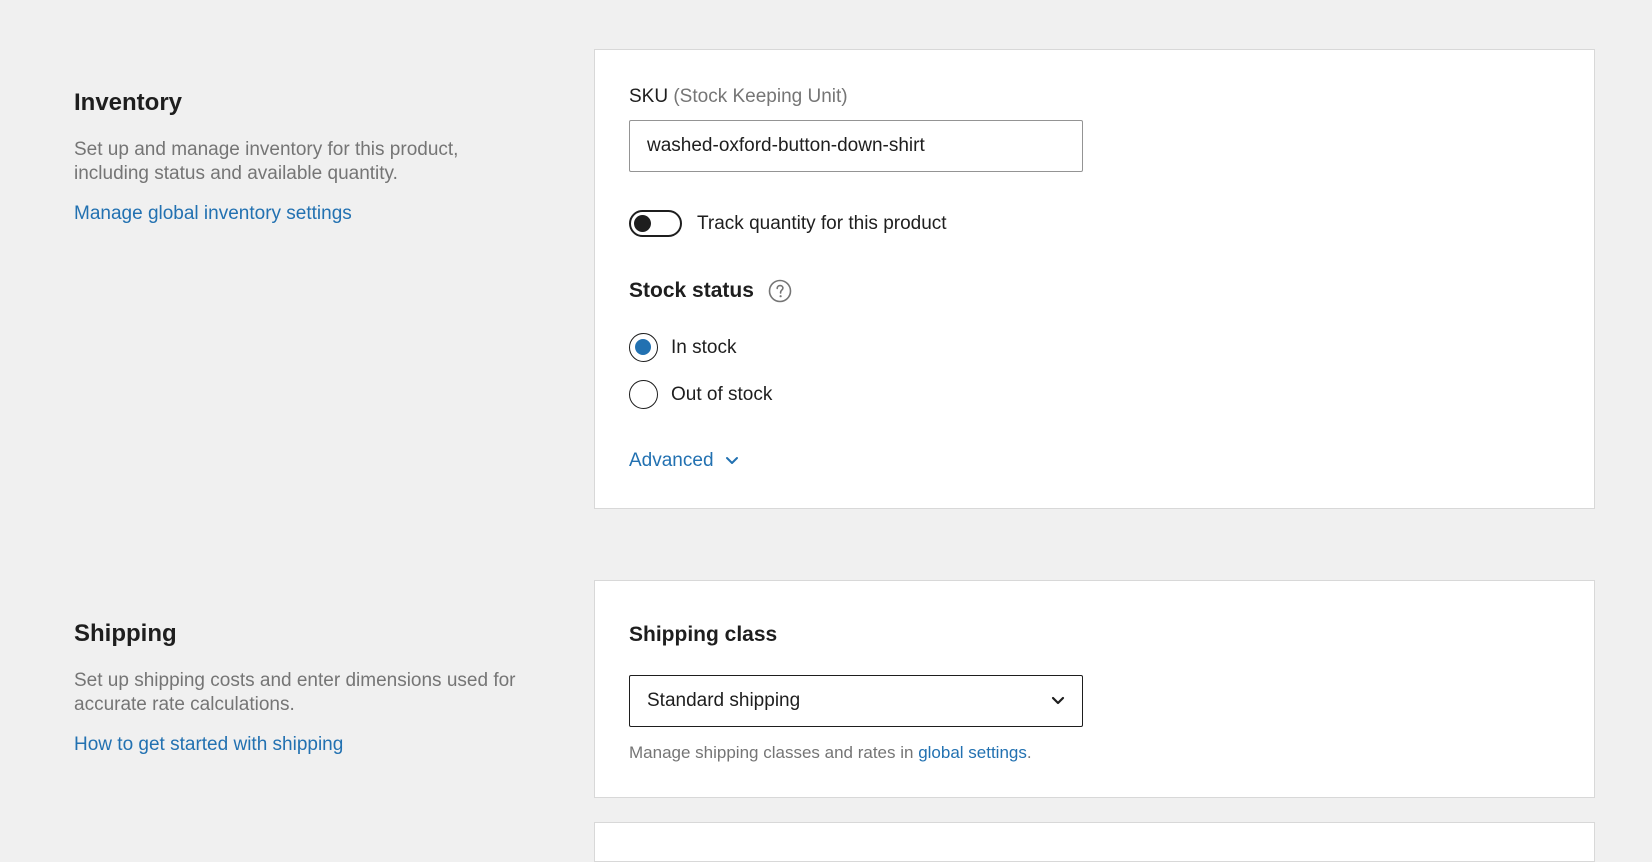 The height and width of the screenshot is (862, 1652). I want to click on out-of-stock-label: Out of stock, so click(722, 394).